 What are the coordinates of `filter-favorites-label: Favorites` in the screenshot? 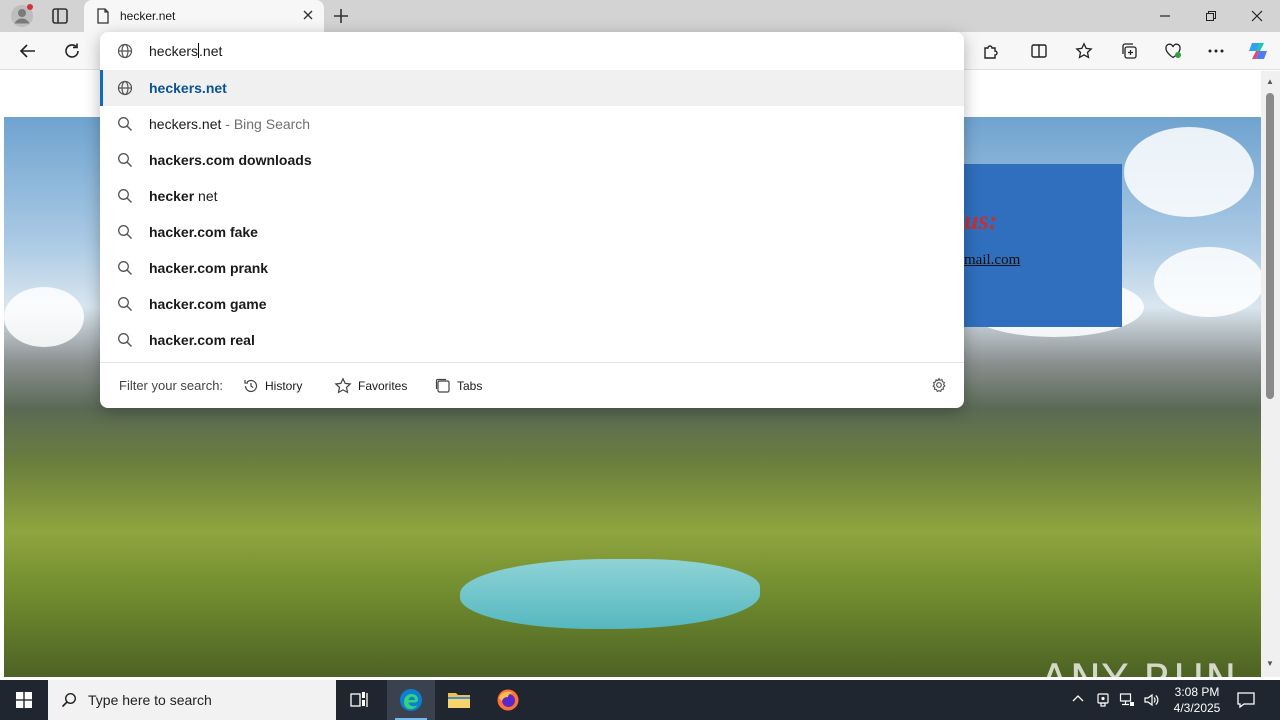 It's located at (383, 386).